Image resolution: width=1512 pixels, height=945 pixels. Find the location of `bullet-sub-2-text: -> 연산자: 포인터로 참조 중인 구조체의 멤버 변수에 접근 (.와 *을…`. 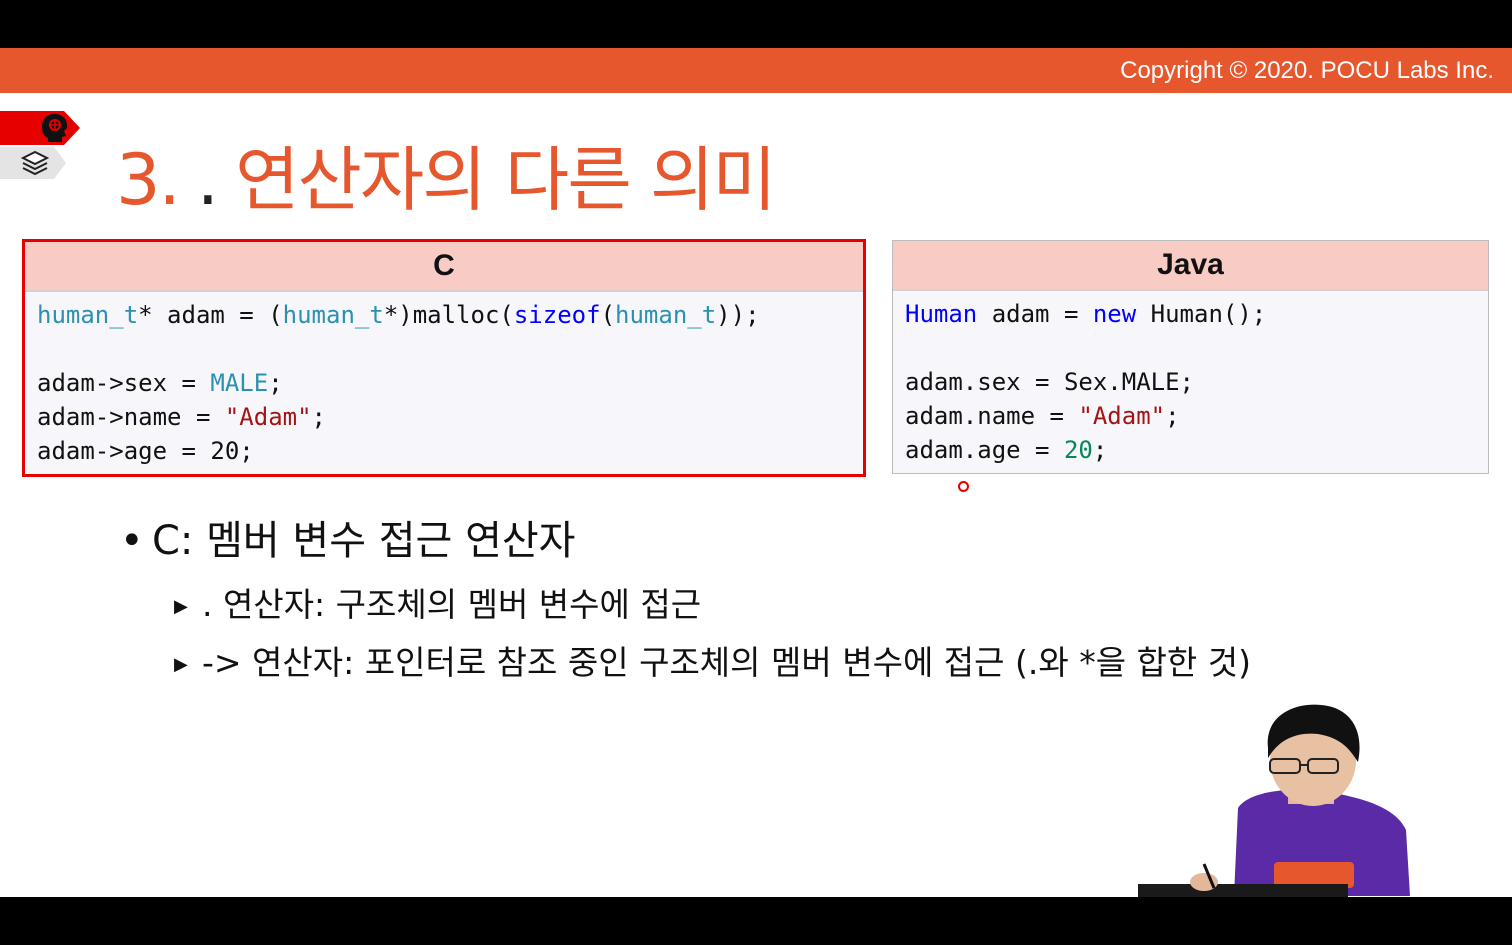

bullet-sub-2-text: -> 연산자: 포인터로 참조 중인 구조체의 멤버 변수에 접근 (.와 *을… is located at coordinates (727, 662).